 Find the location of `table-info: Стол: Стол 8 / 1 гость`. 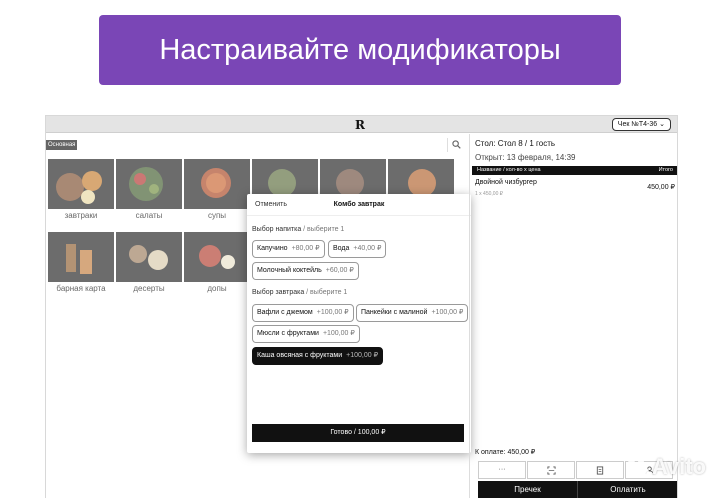

table-info: Стол: Стол 8 / 1 гость is located at coordinates (515, 143).